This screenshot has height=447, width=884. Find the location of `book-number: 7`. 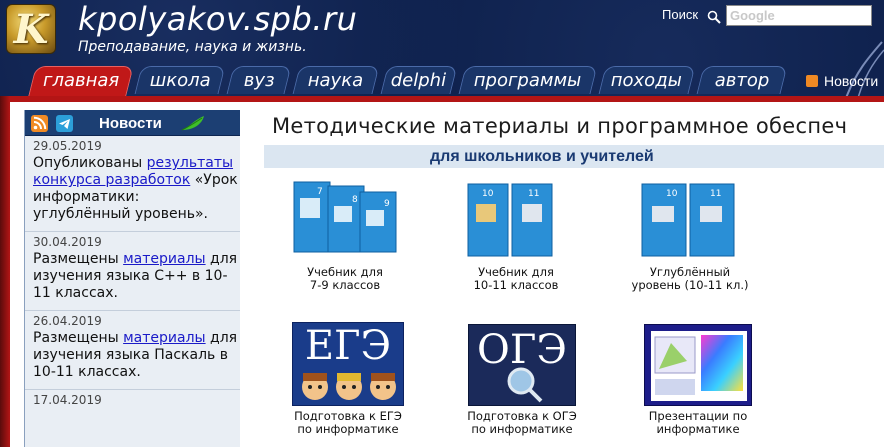

book-number: 7 is located at coordinates (320, 192).